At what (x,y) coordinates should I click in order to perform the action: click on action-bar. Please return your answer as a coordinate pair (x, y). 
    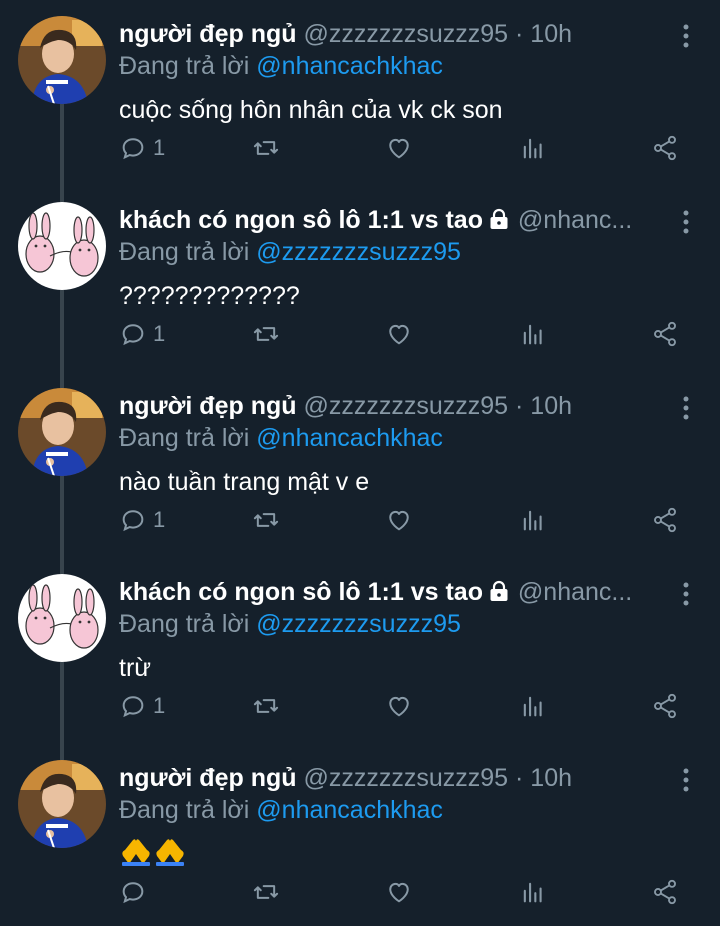
    Looking at the image, I should click on (404, 892).